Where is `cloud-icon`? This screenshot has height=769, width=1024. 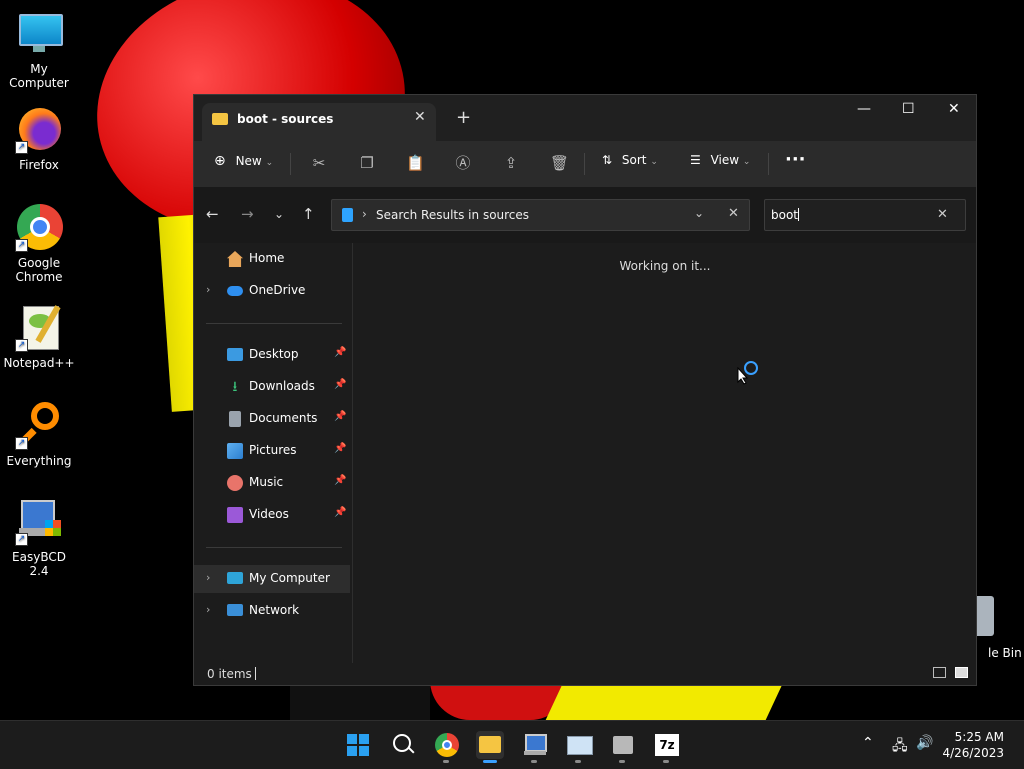
cloud-icon is located at coordinates (235, 291).